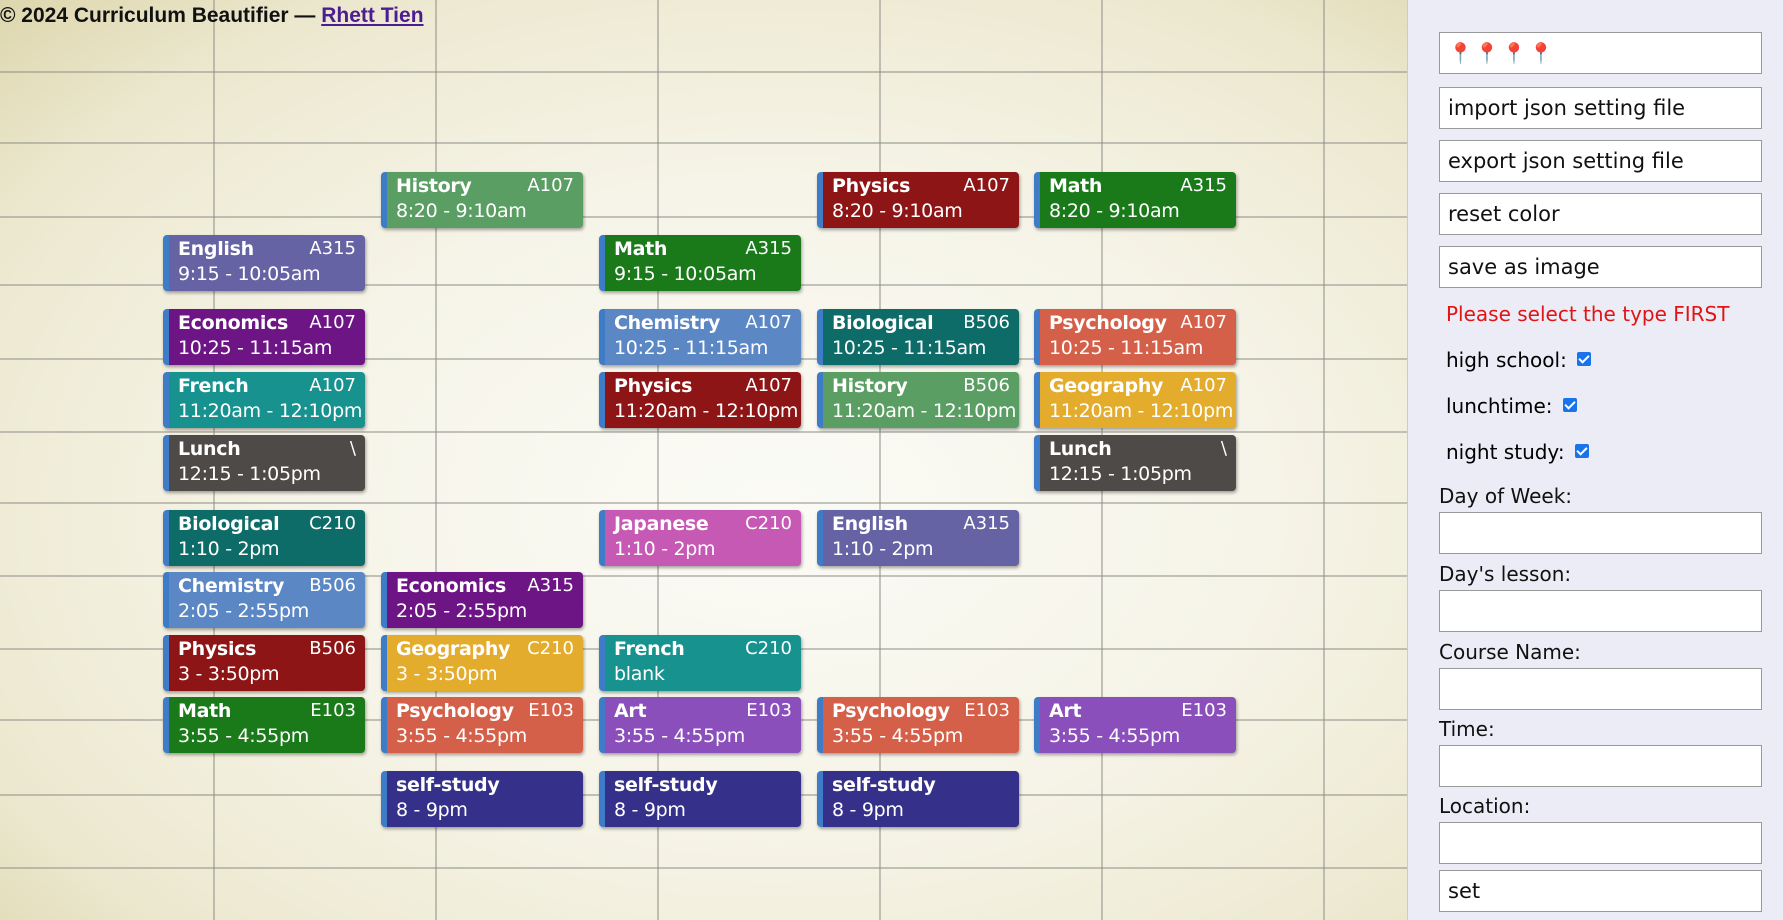 The image size is (1783, 920). I want to click on import-json-button: import json setting file, so click(1600, 108).